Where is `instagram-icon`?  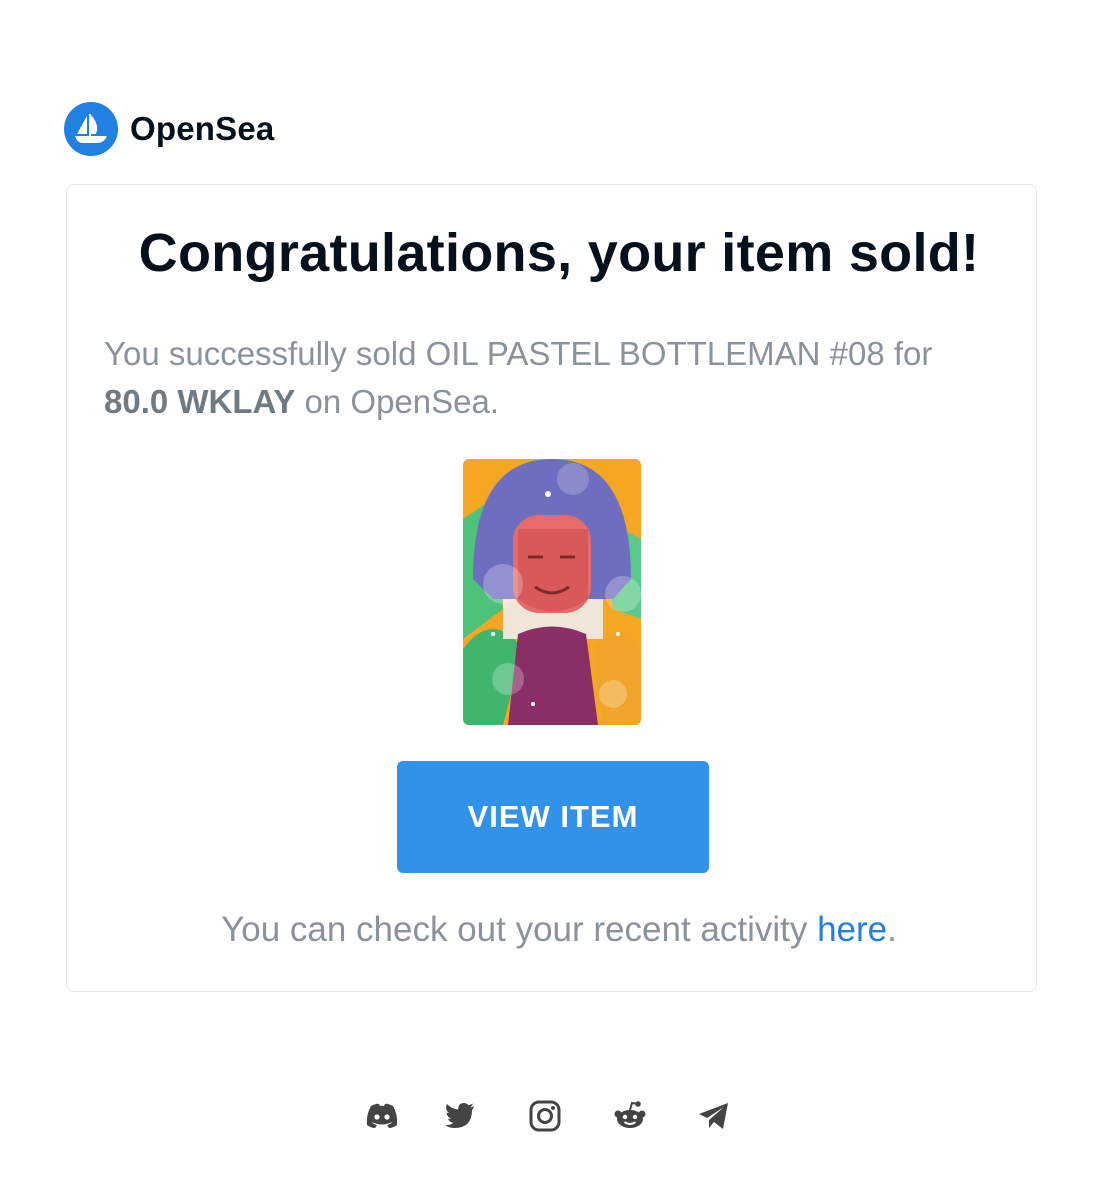 instagram-icon is located at coordinates (545, 1116).